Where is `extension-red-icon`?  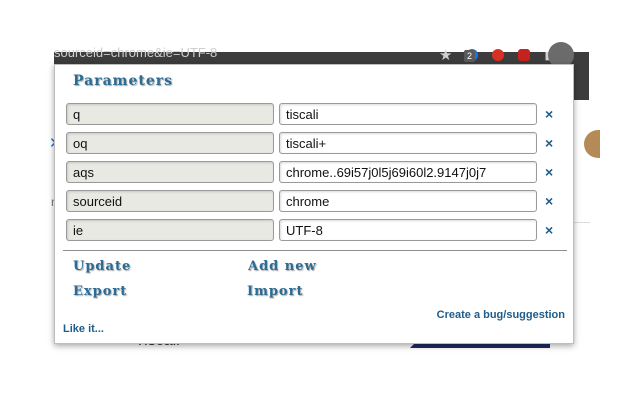
extension-red-icon is located at coordinates (498, 55).